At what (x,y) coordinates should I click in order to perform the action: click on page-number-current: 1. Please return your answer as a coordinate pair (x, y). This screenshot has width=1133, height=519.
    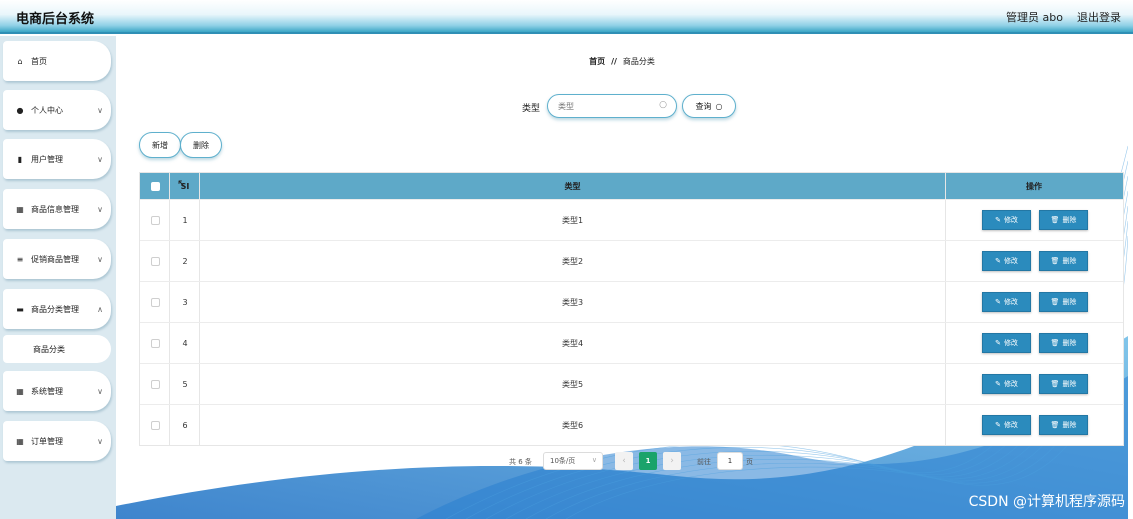
    Looking at the image, I should click on (648, 461).